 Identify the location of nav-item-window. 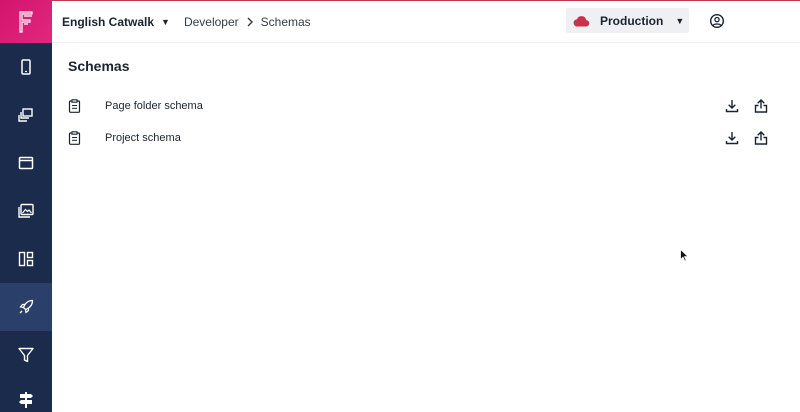
(26, 163).